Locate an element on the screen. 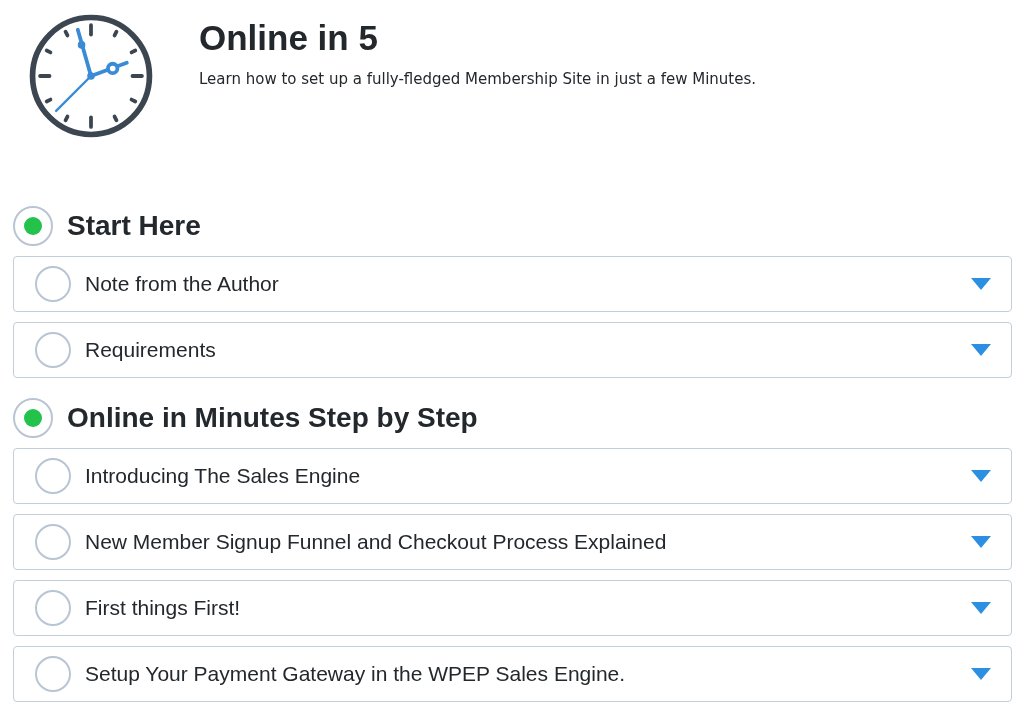 The image size is (1024, 707). lesson-row: Setup Your Payment Gateway in the WPEP Sales Engine. is located at coordinates (512, 674).